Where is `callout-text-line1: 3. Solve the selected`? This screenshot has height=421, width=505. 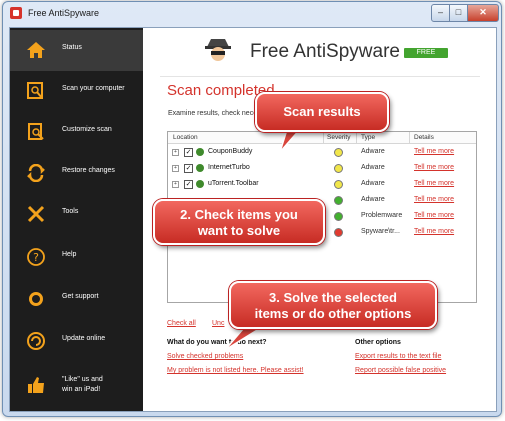
callout-text-line1: 3. Solve the selected is located at coordinates (333, 297).